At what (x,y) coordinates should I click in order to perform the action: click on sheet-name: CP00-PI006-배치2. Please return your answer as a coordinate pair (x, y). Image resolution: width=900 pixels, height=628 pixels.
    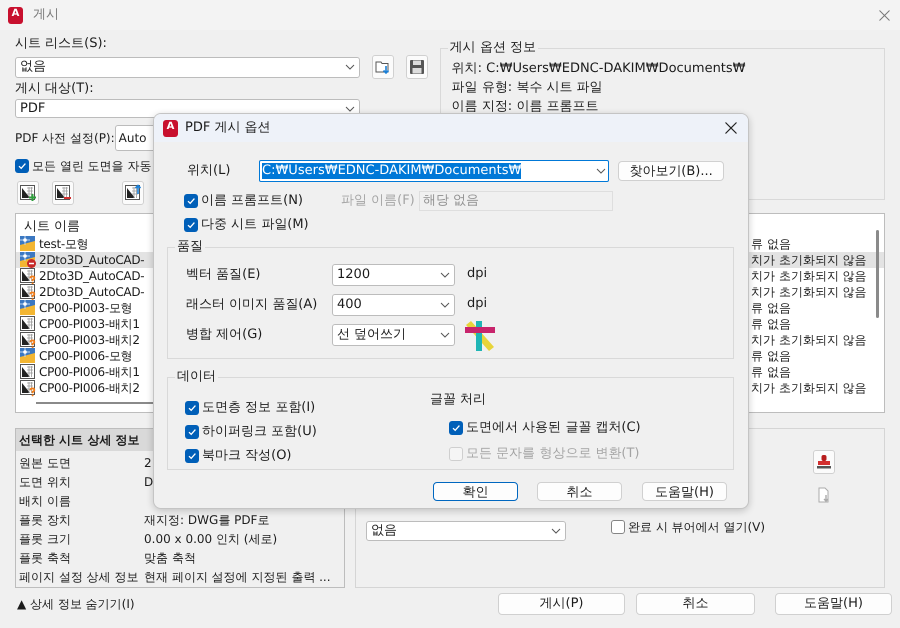
    Looking at the image, I should click on (89, 388).